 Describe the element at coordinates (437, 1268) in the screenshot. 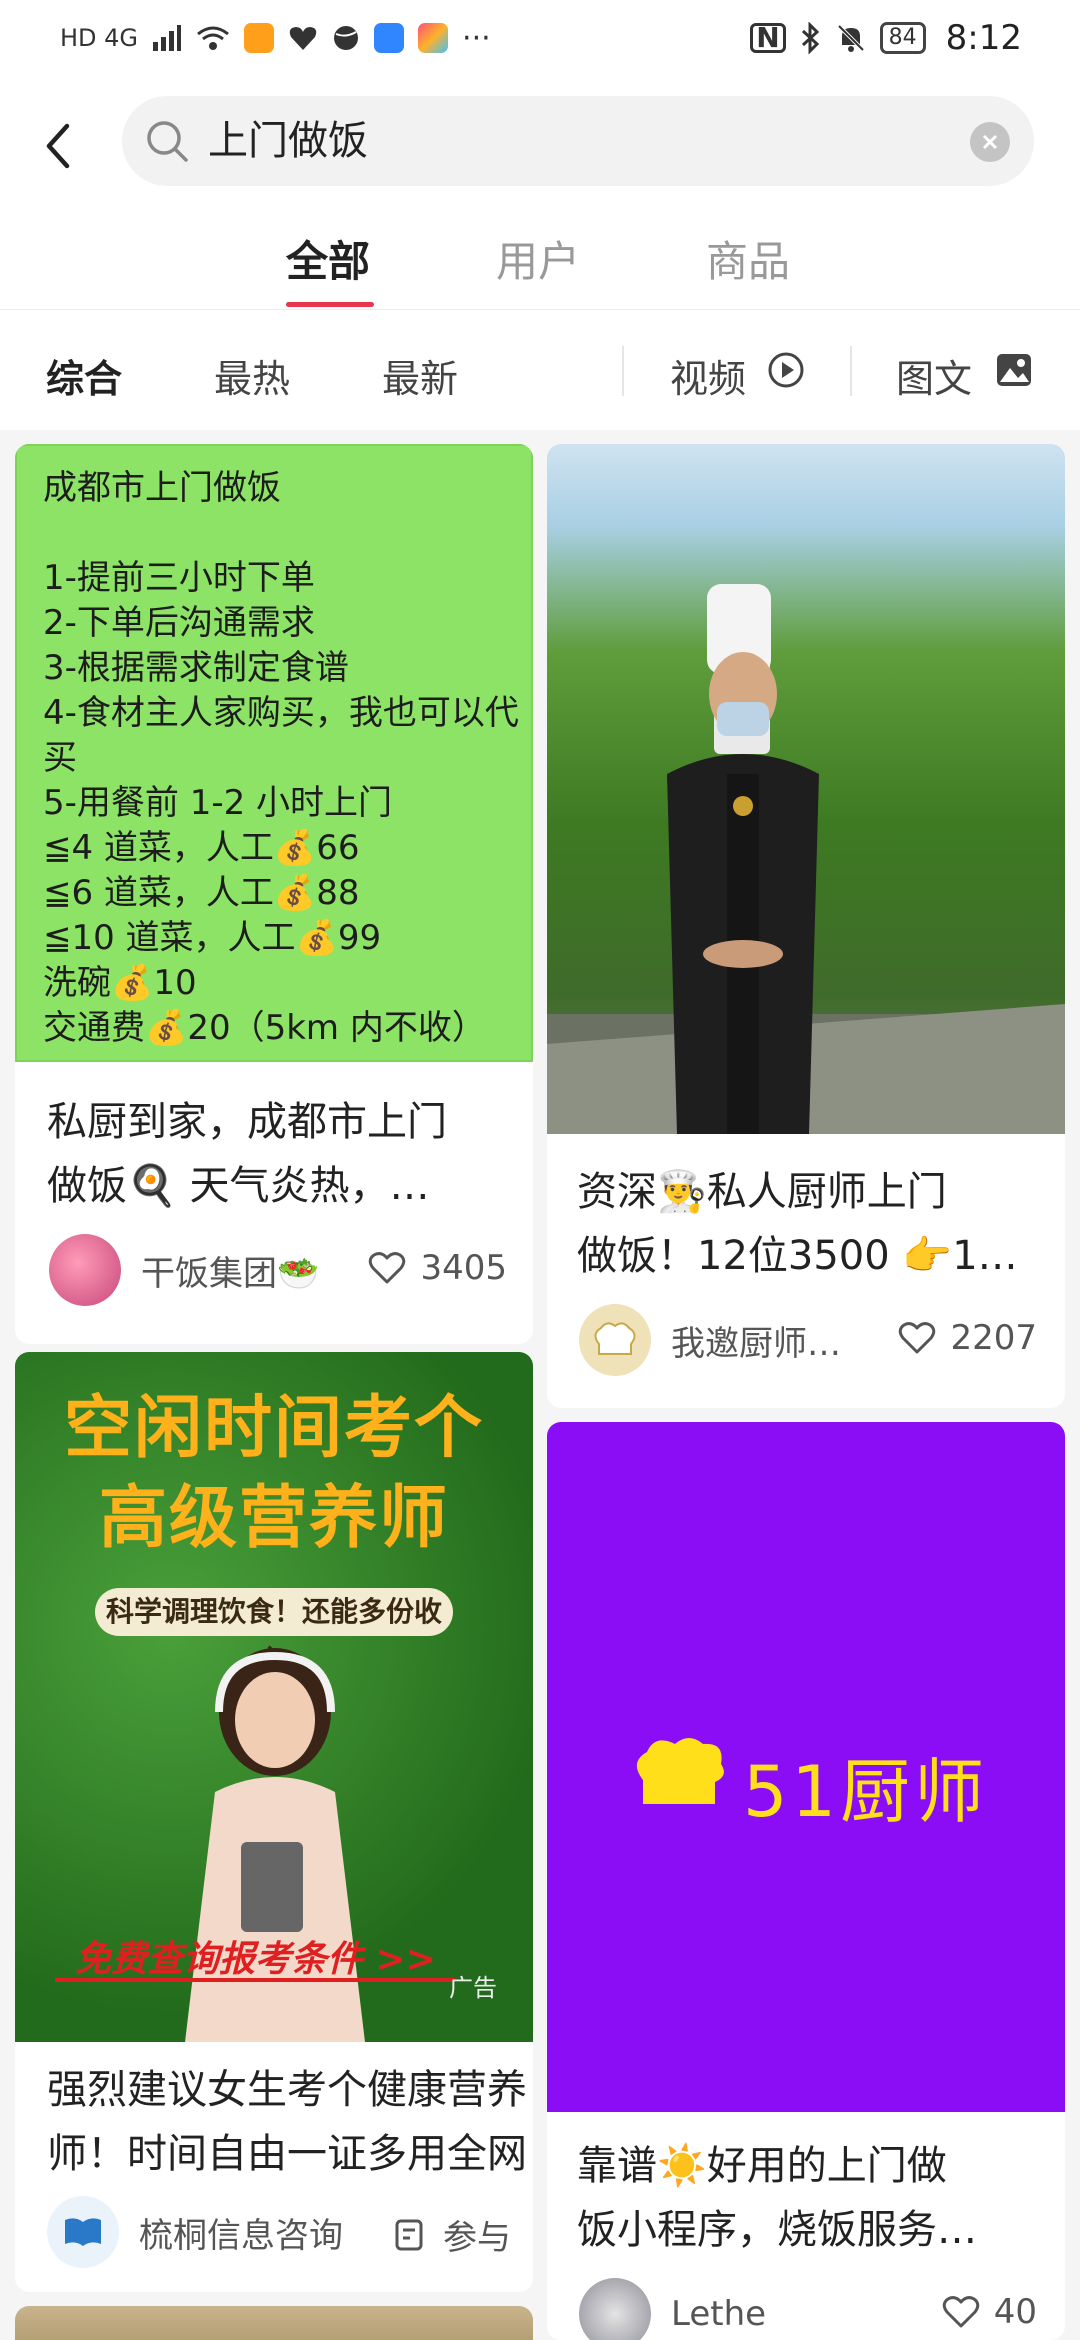

I see `like-button: 3405` at that location.